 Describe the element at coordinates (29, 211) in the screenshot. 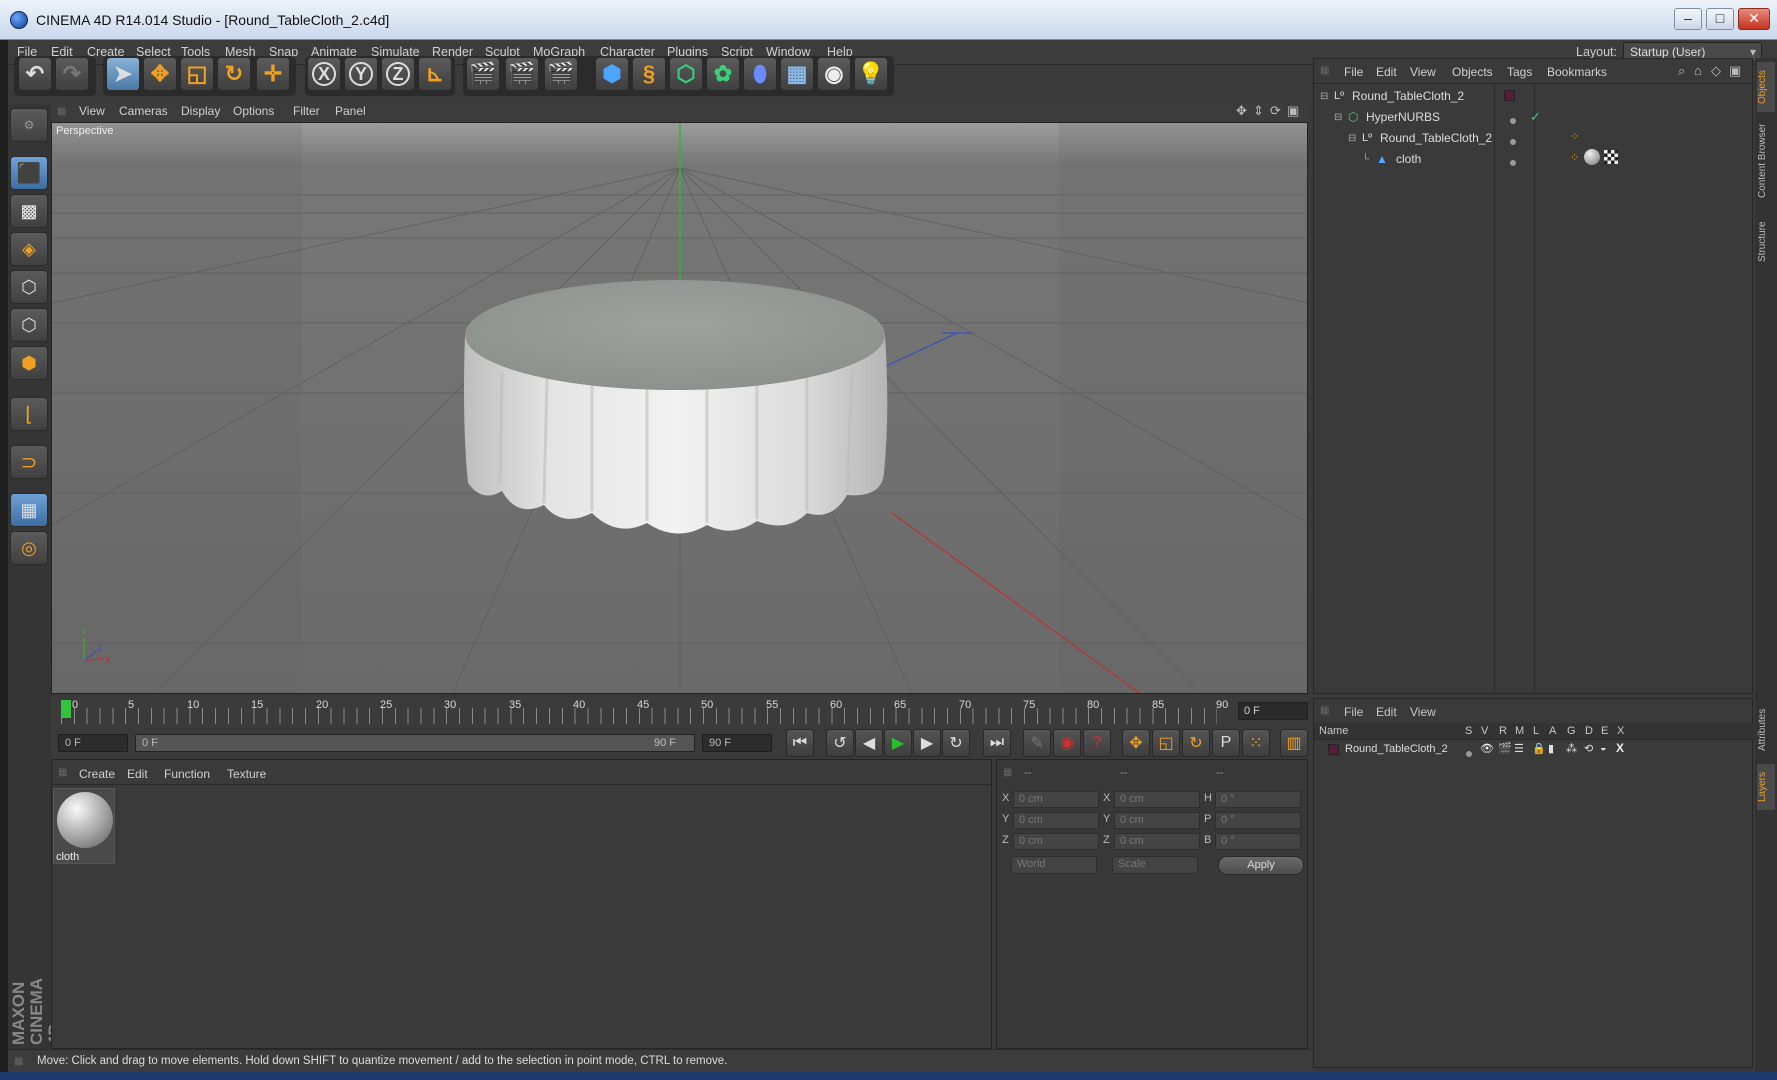

I see `texture-mode-icon: ▩` at that location.